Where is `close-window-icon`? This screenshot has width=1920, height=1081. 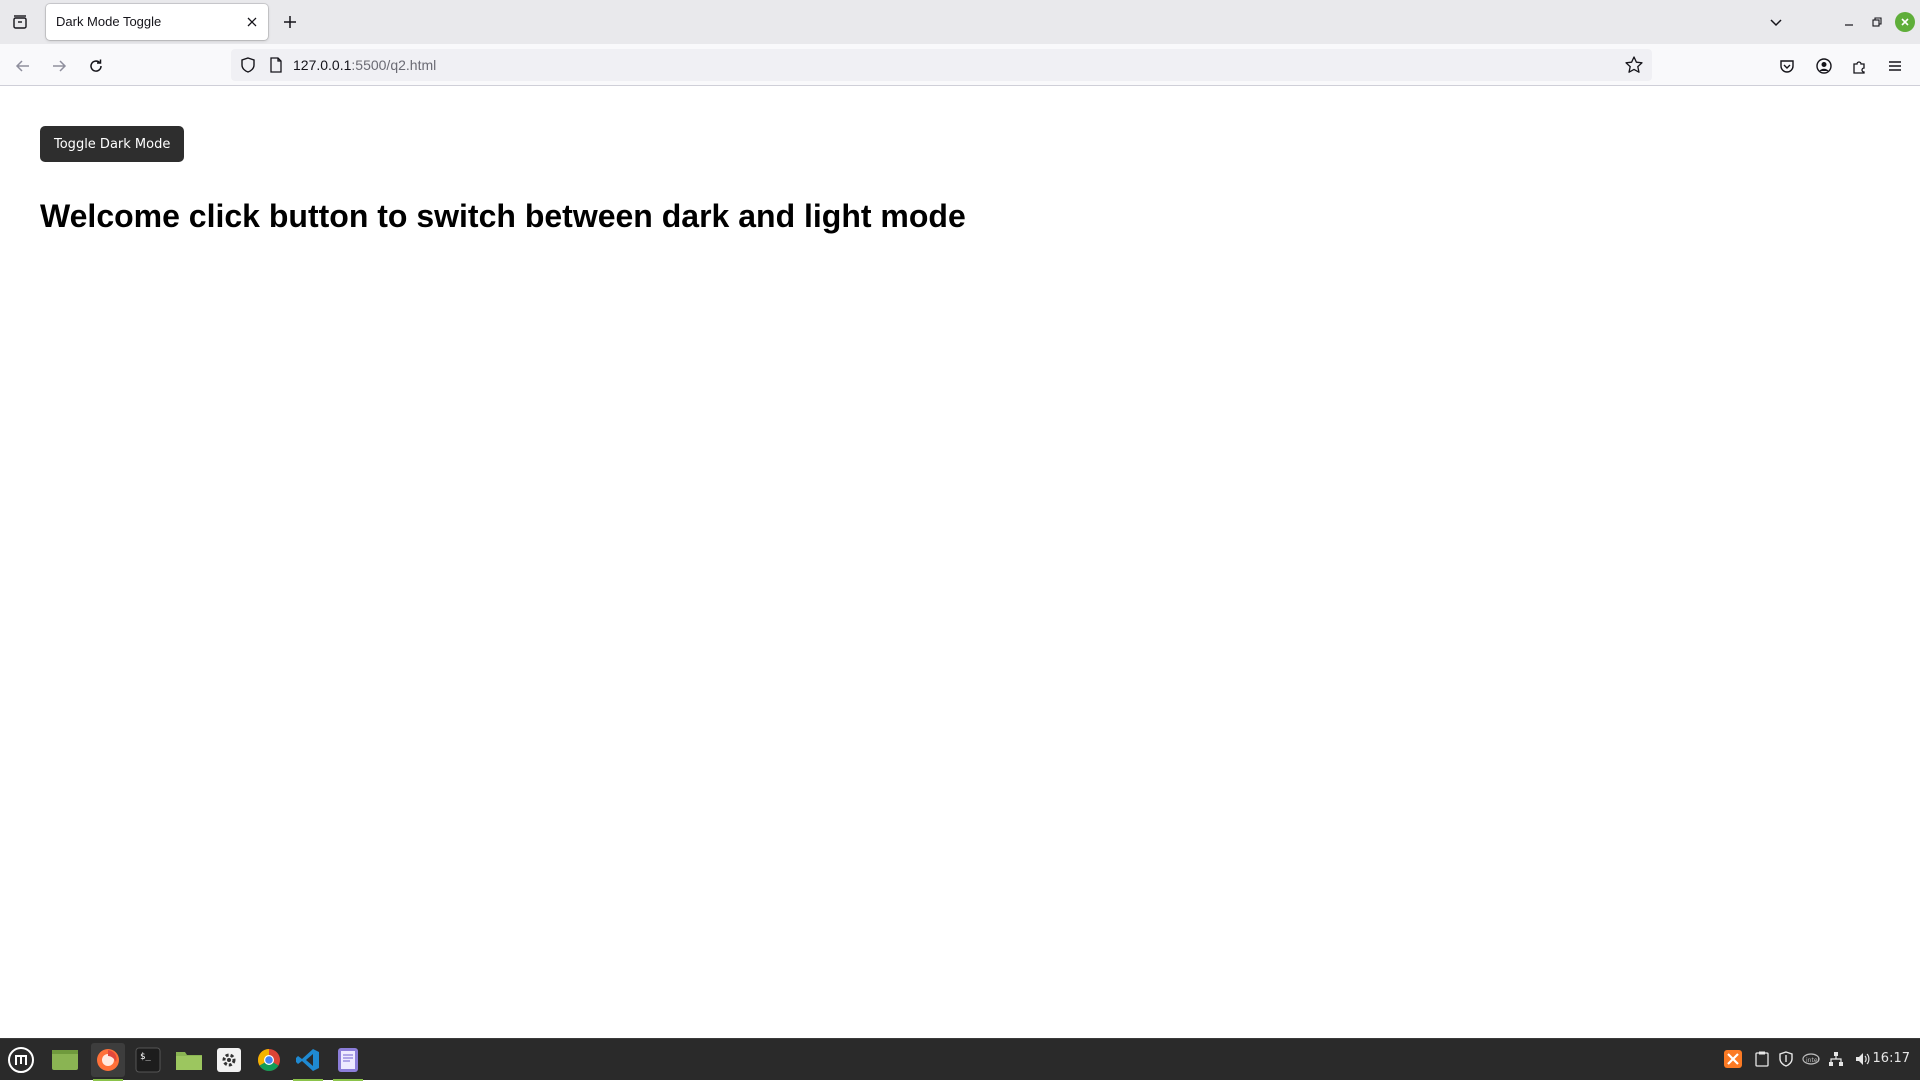 close-window-icon is located at coordinates (1905, 22).